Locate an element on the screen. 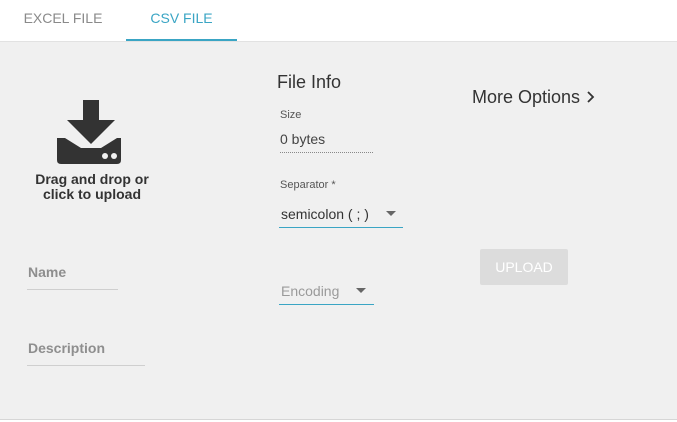 The image size is (677, 422). chevron-right-icon is located at coordinates (591, 97).